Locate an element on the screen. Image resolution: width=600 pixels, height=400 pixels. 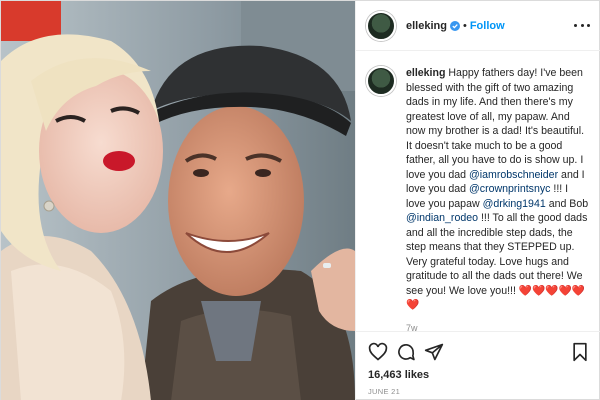
heart-icon is located at coordinates (378, 352).